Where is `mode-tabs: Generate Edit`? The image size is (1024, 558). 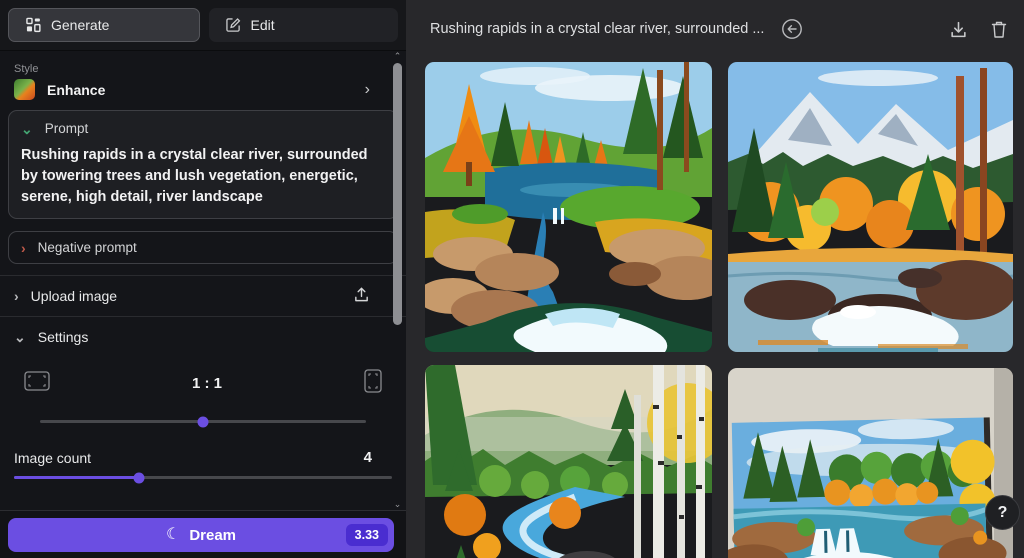 mode-tabs: Generate Edit is located at coordinates (203, 25).